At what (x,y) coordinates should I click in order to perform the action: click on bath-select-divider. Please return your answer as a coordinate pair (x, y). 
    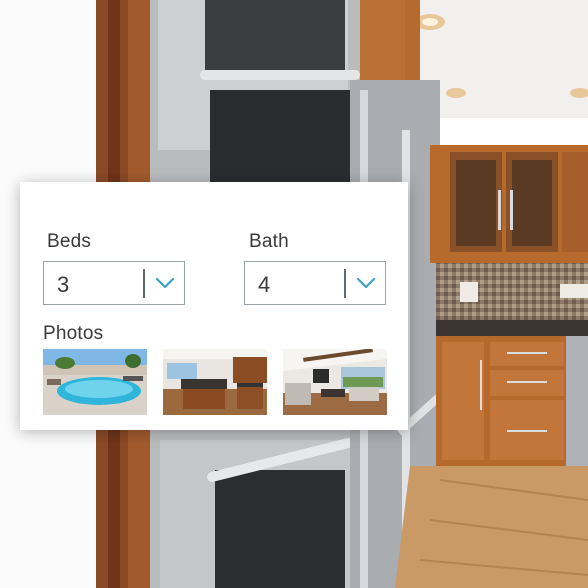
    Looking at the image, I should click on (345, 283).